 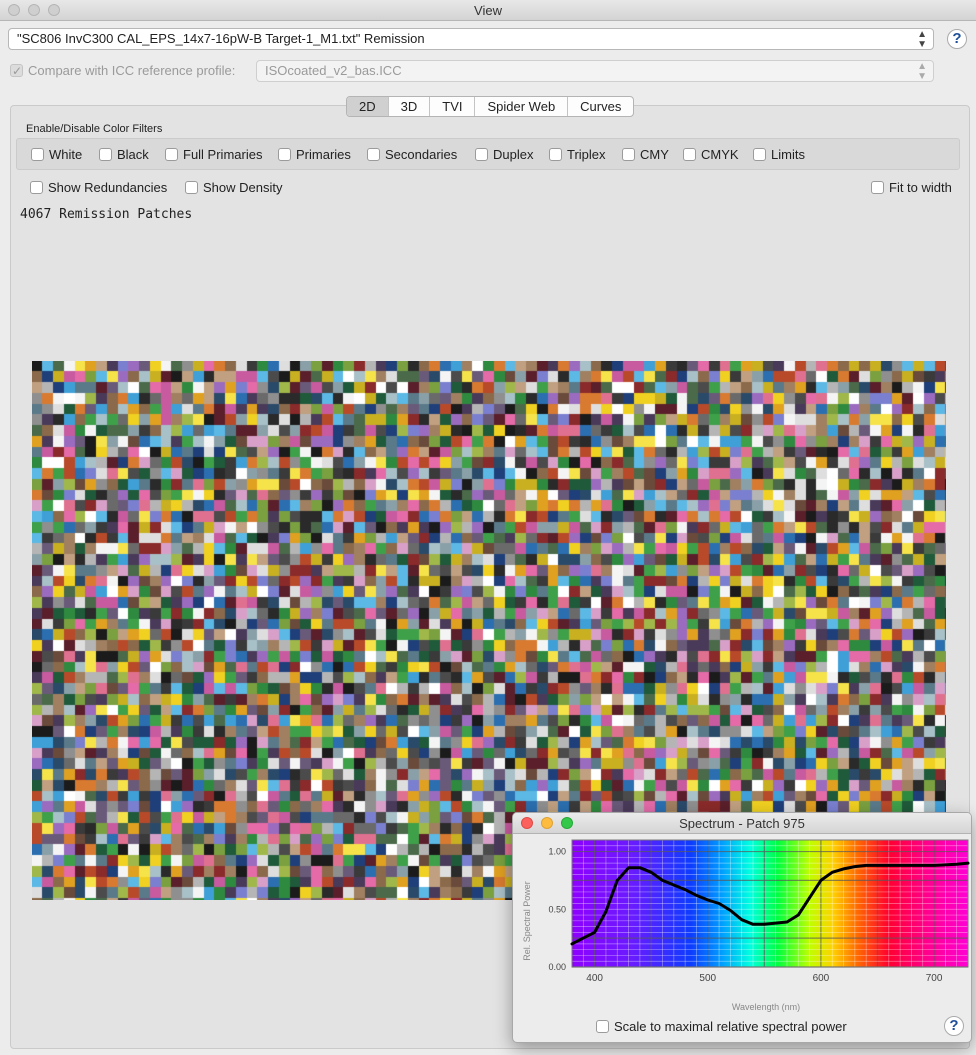 What do you see at coordinates (108, 187) in the screenshot?
I see `option-label: Show Redundancies` at bounding box center [108, 187].